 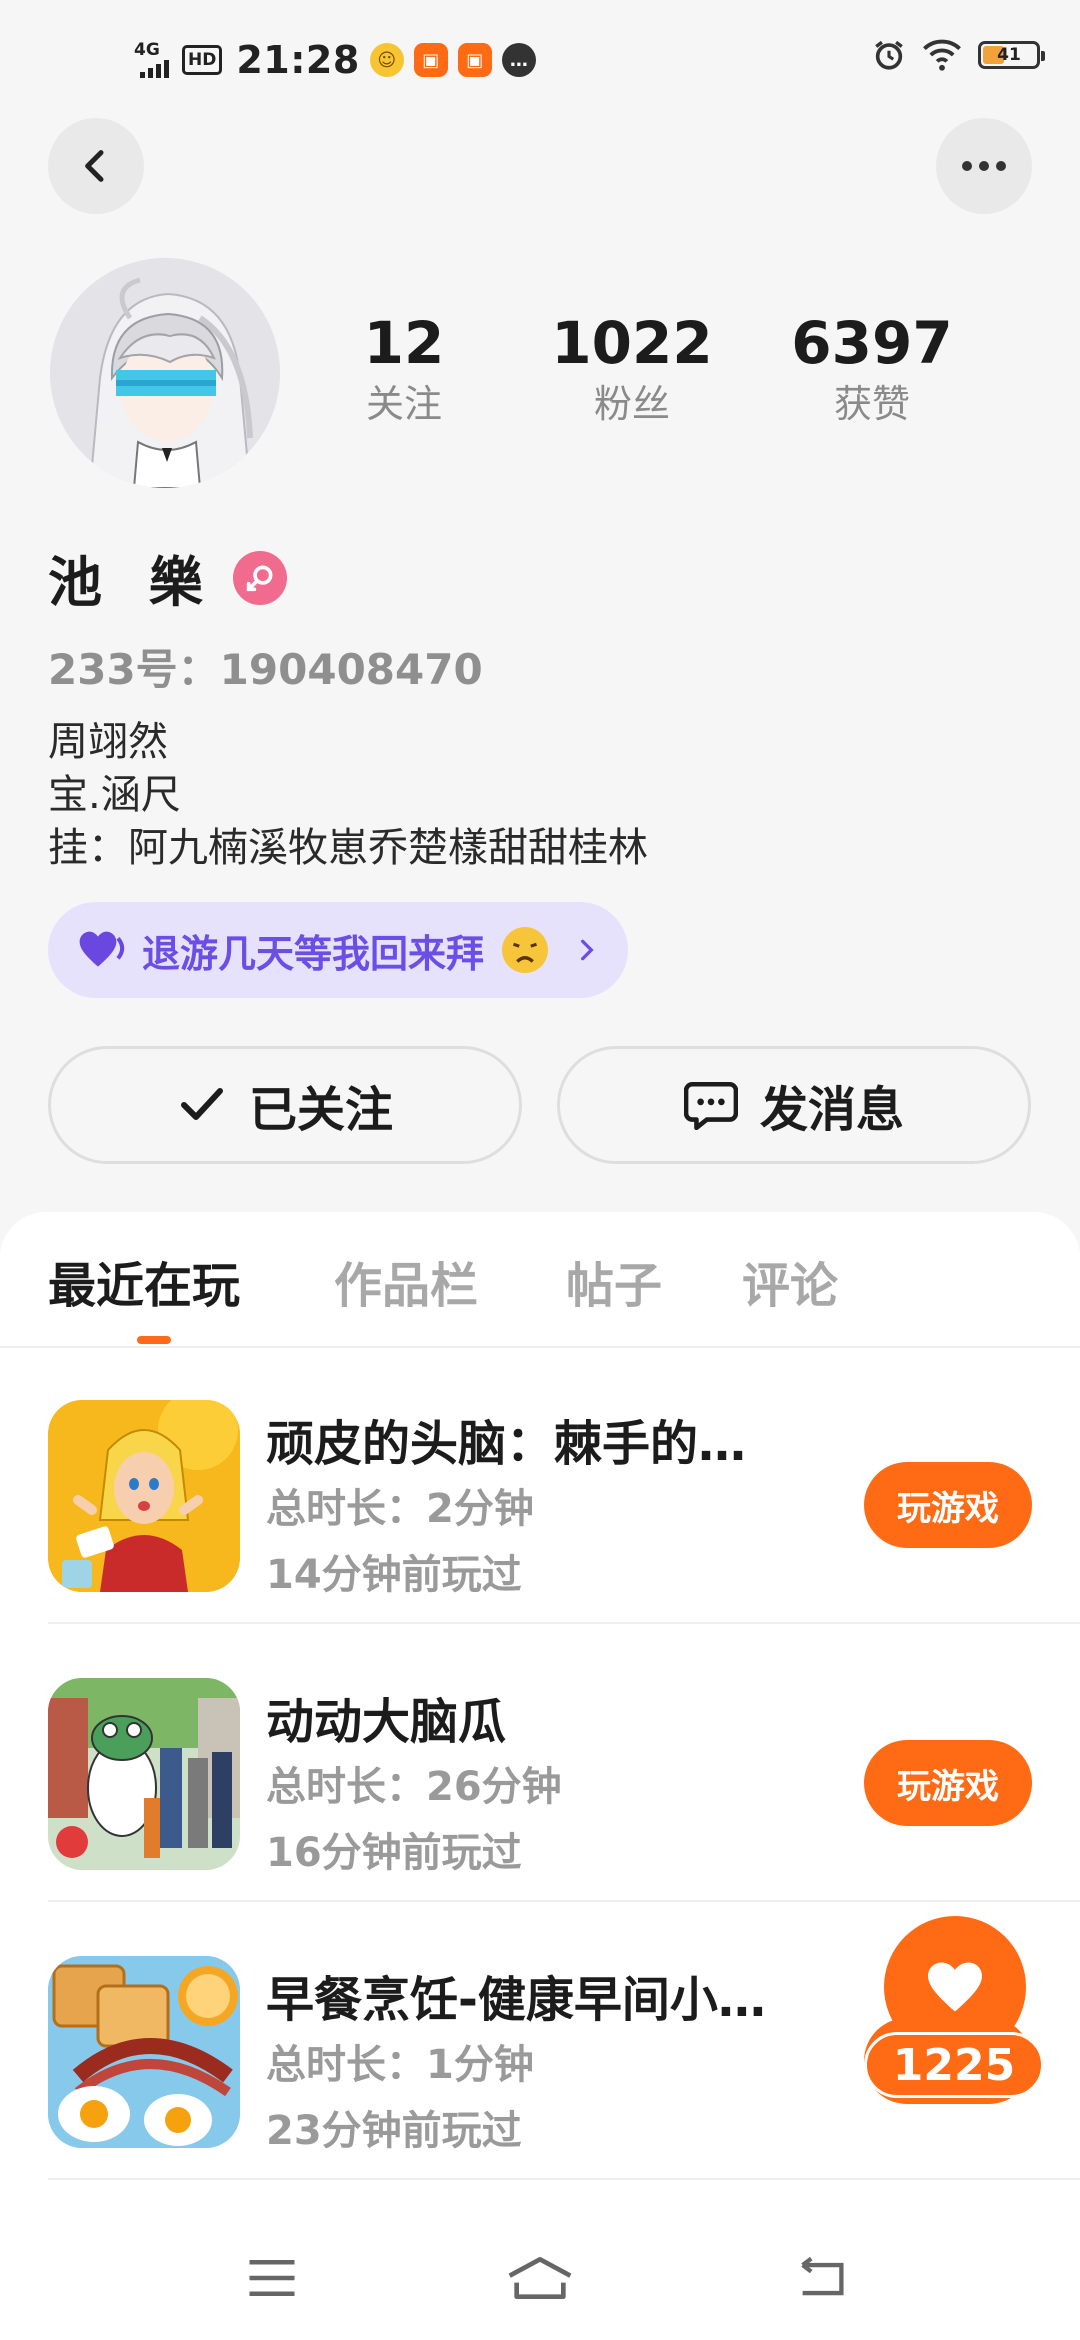 What do you see at coordinates (348, 795) in the screenshot?
I see `bio: 周翊然 宝.涵尺 挂：阿九楠溪牧崽乔楚樣甜甜桂林` at bounding box center [348, 795].